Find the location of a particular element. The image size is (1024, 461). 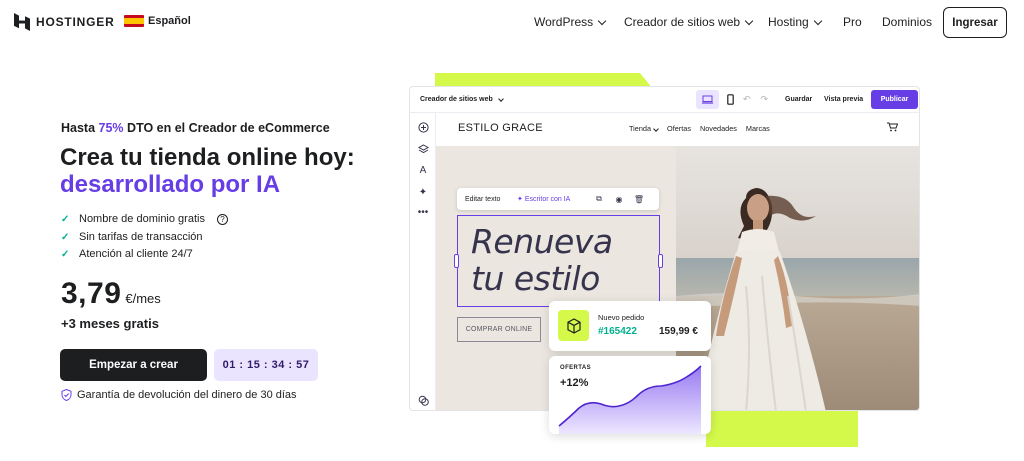

desktop-icon is located at coordinates (707, 99).